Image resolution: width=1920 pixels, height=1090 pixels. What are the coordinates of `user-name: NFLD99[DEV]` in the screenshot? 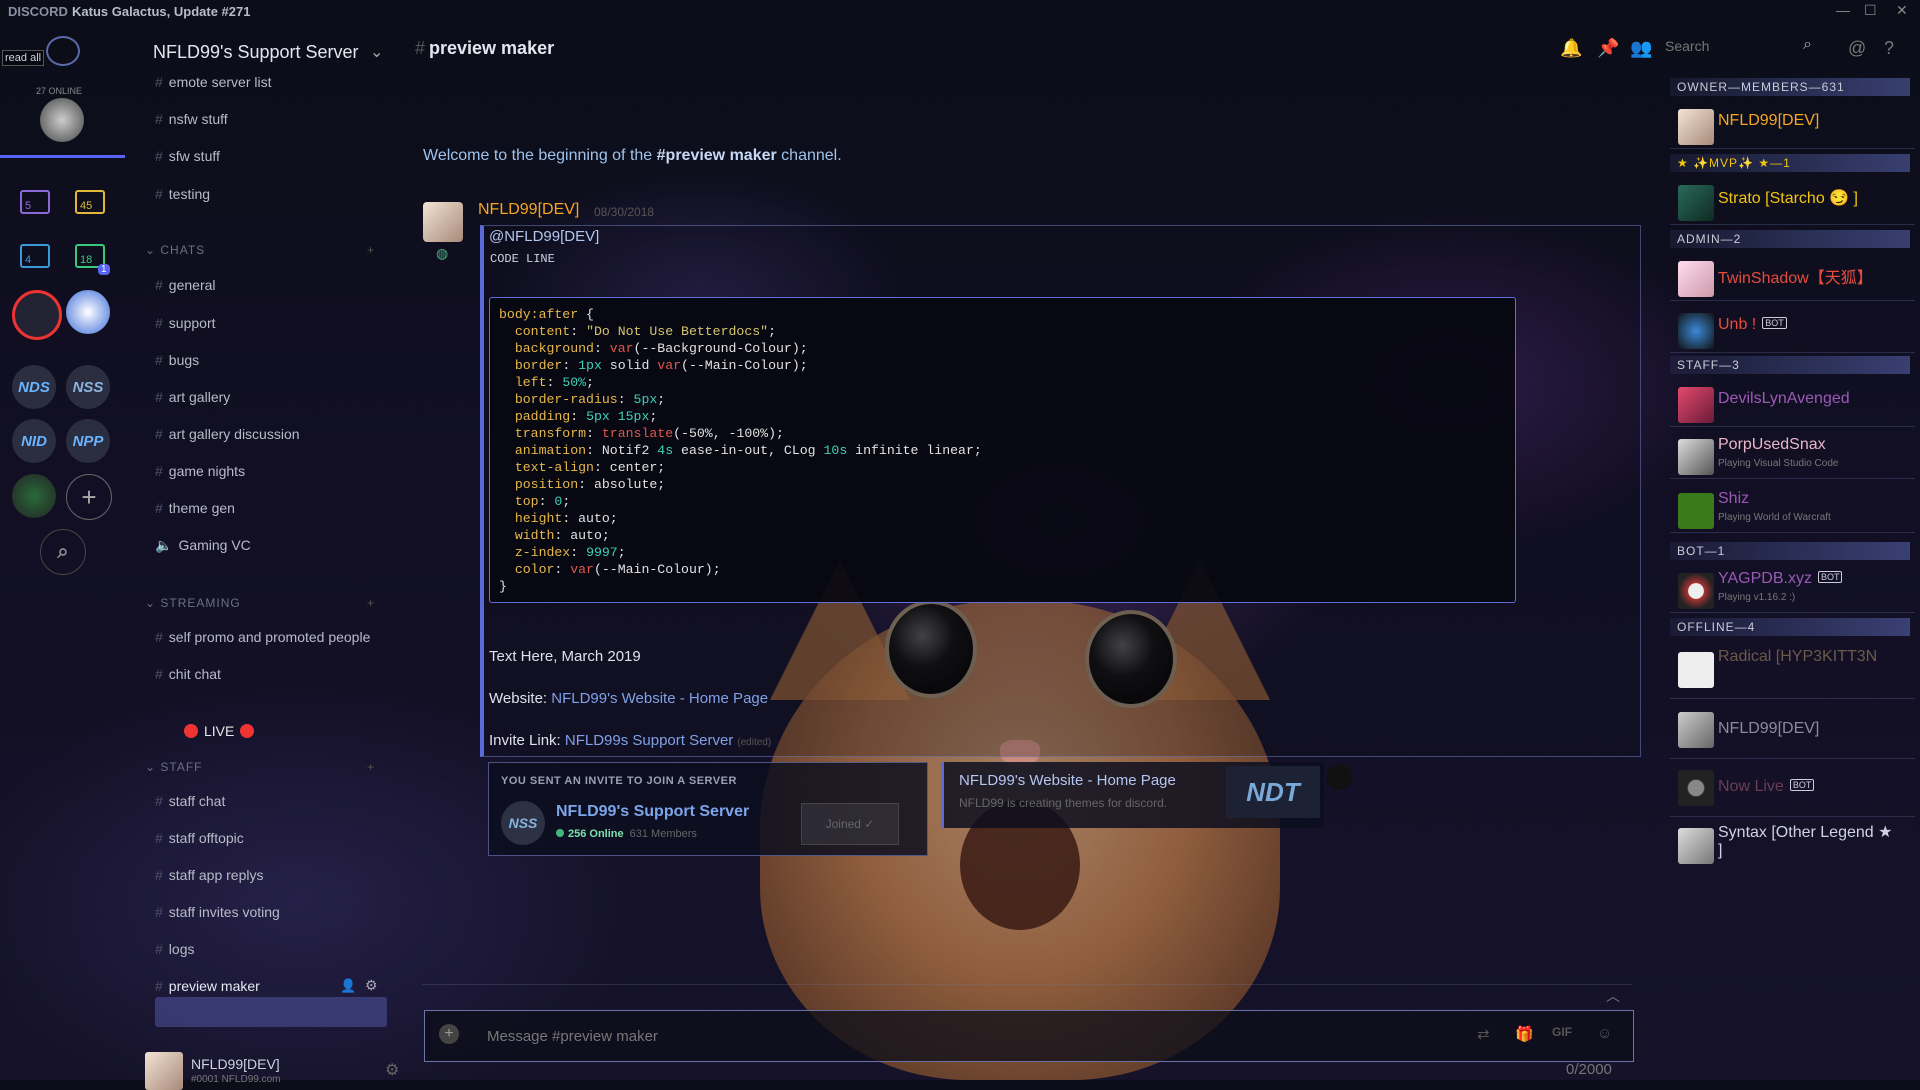 It's located at (235, 1064).